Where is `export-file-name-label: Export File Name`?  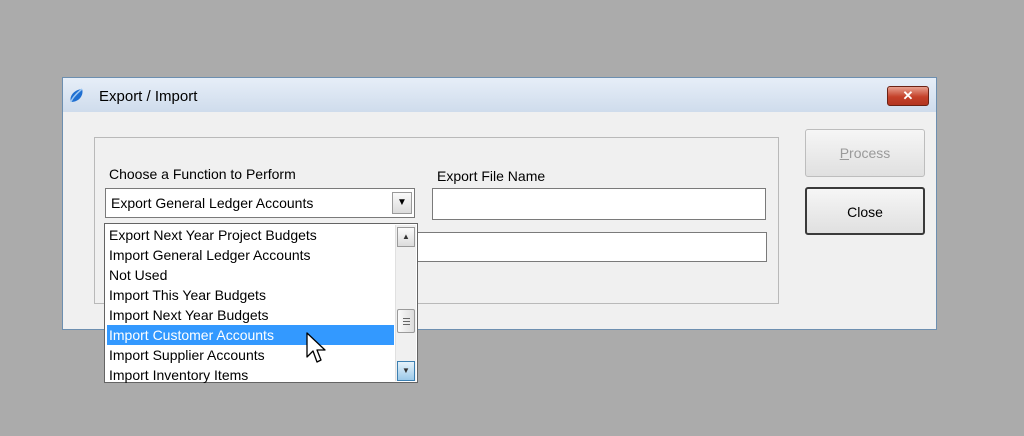 export-file-name-label: Export File Name is located at coordinates (491, 176).